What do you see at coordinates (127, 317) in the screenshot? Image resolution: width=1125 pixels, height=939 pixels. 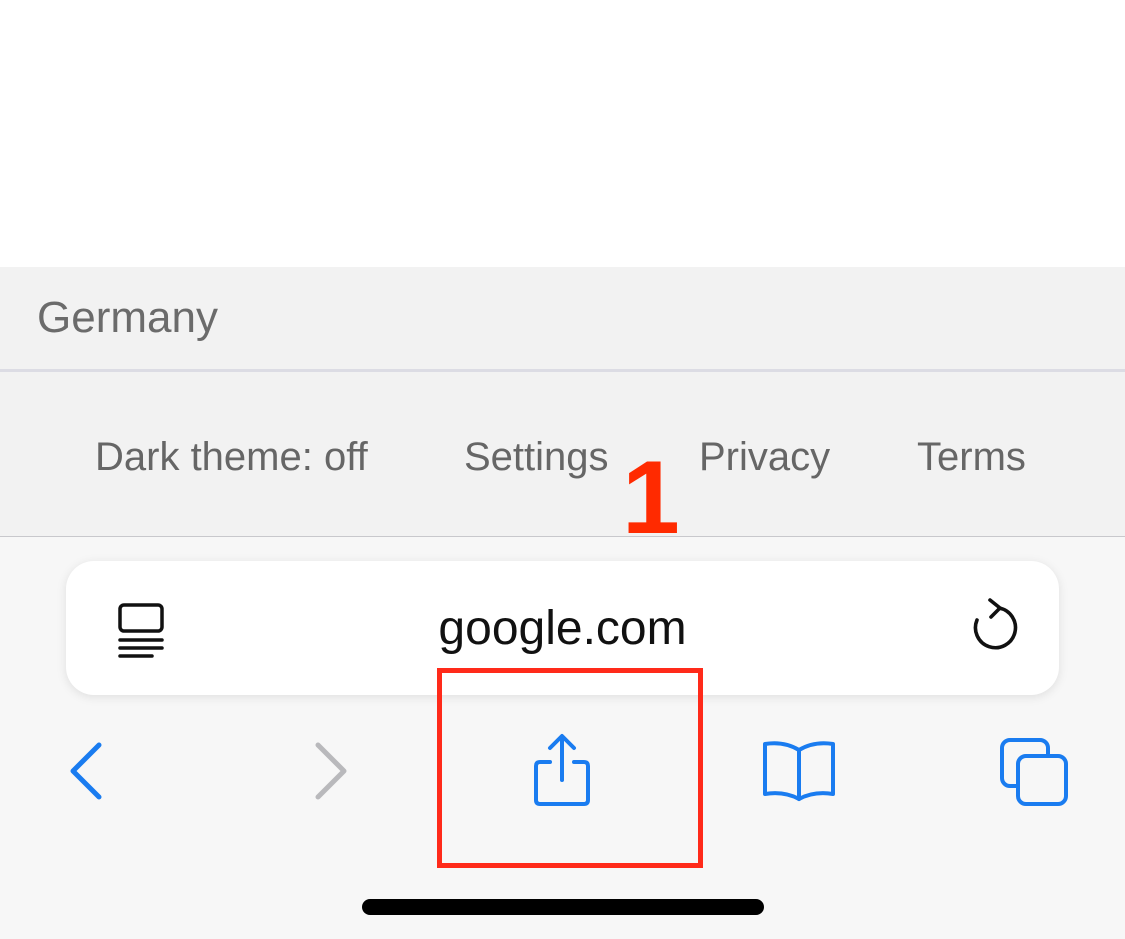 I see `footer-country: Germany` at bounding box center [127, 317].